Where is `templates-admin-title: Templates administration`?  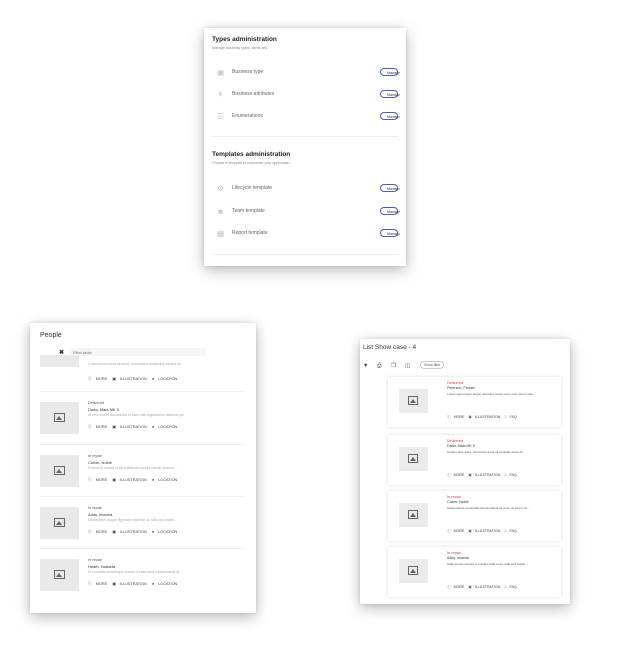 templates-admin-title: Templates administration is located at coordinates (251, 154).